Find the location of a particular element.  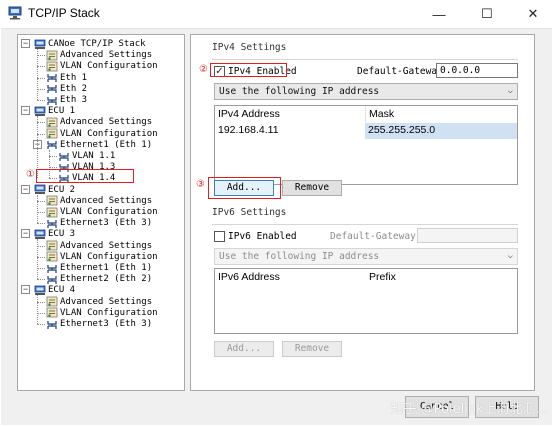

window-title: TCP/IP Stack is located at coordinates (64, 13).